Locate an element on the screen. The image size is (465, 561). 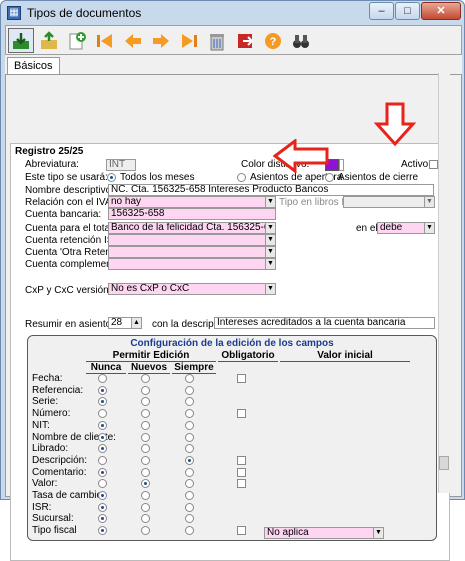
activo-label: Activo: is located at coordinates (416, 164).